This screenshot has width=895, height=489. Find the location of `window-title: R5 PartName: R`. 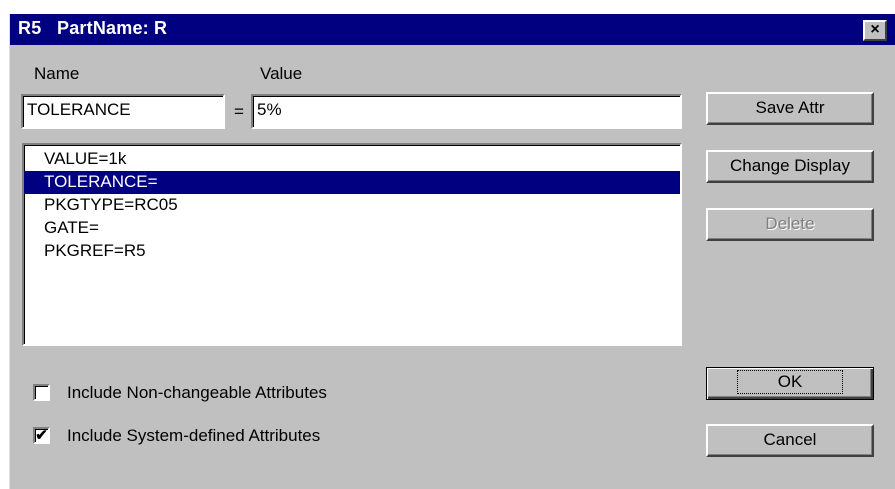

window-title: R5 PartName: R is located at coordinates (93, 28).